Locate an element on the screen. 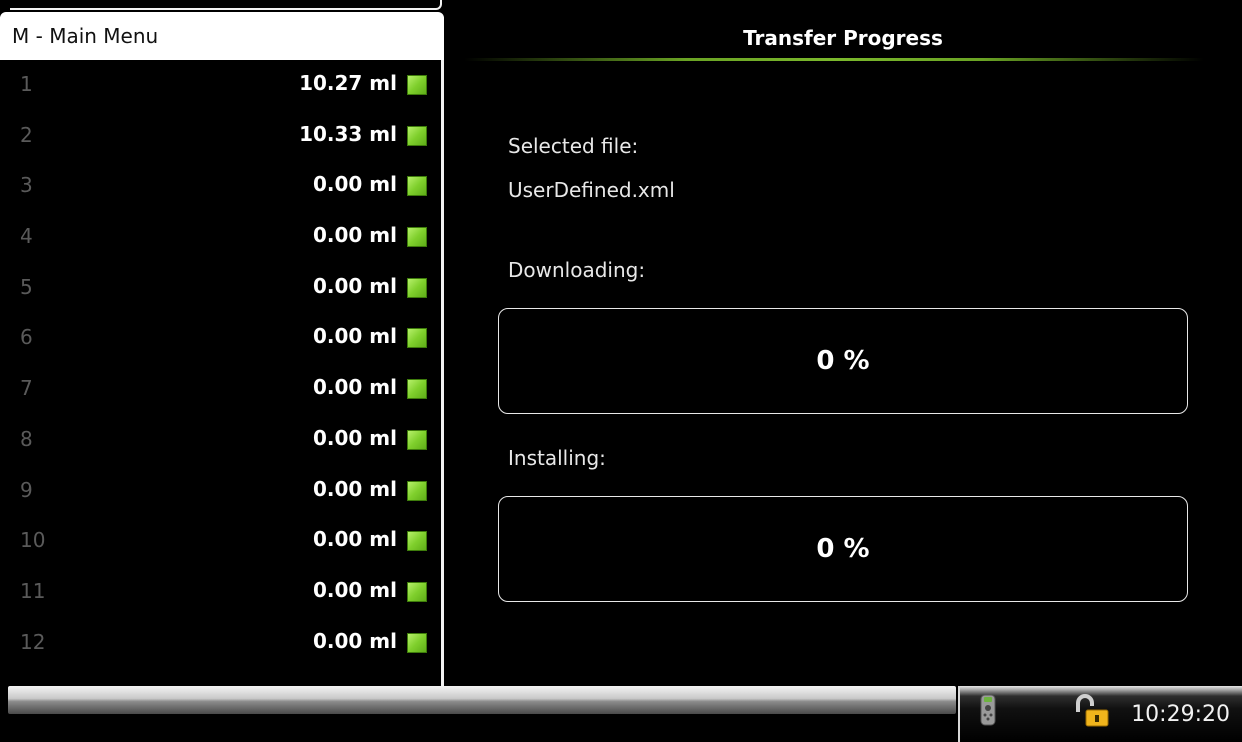 The height and width of the screenshot is (742, 1242). remote-control-icon is located at coordinates (988, 710).